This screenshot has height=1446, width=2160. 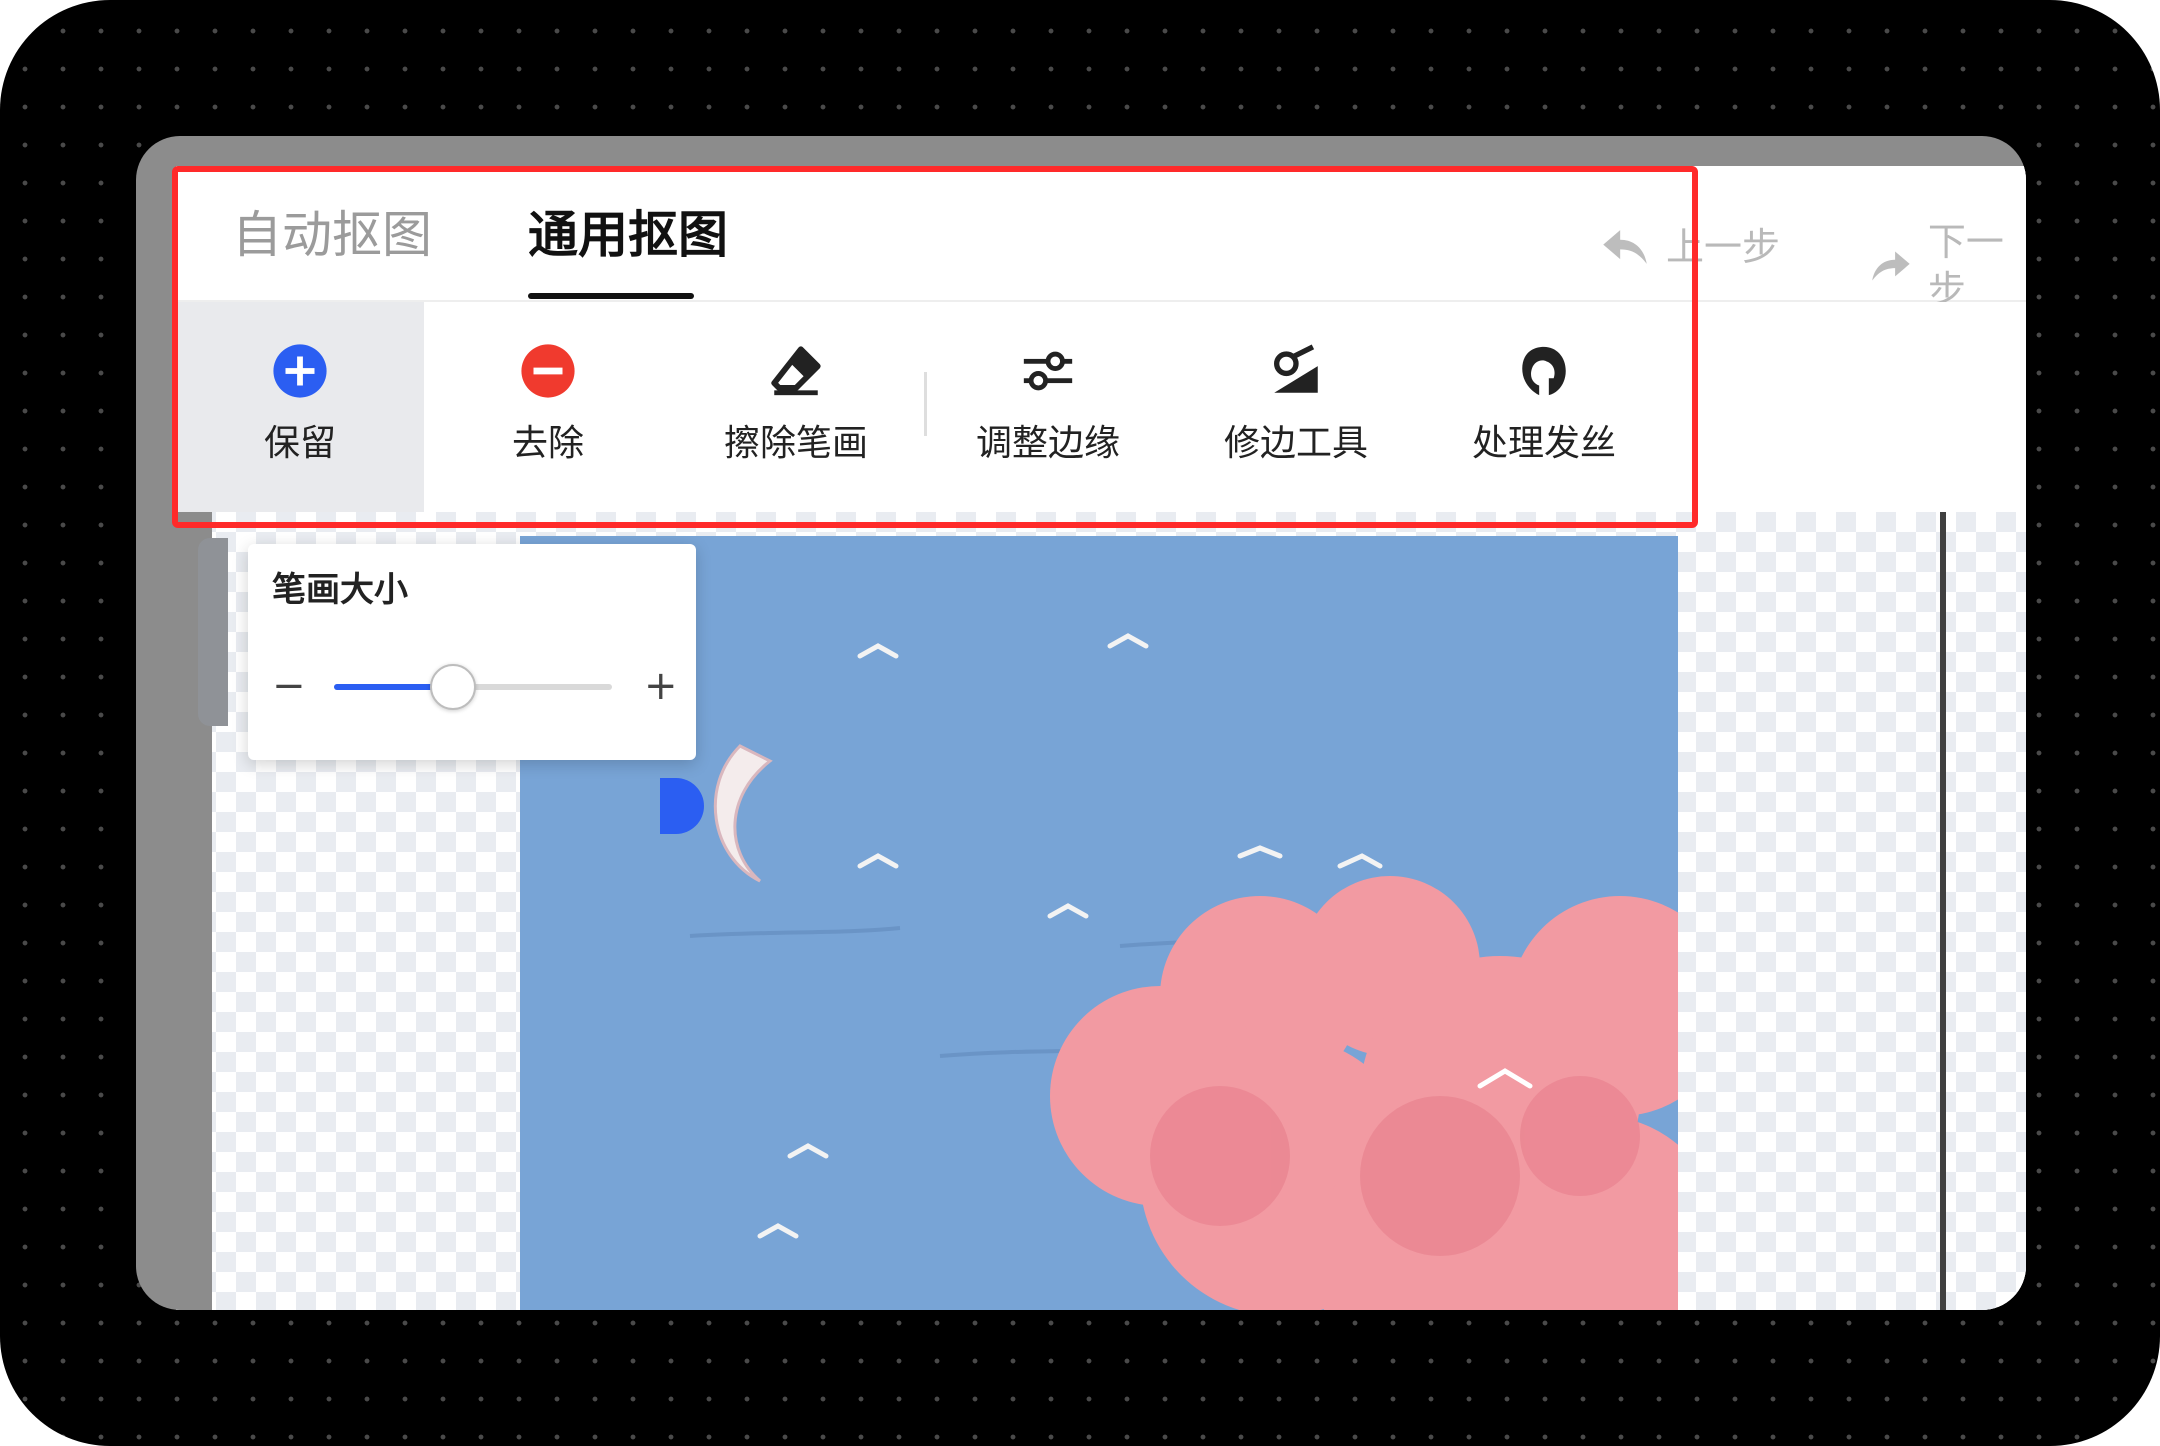 What do you see at coordinates (340, 590) in the screenshot?
I see `brush-size-title: 笔画大小` at bounding box center [340, 590].